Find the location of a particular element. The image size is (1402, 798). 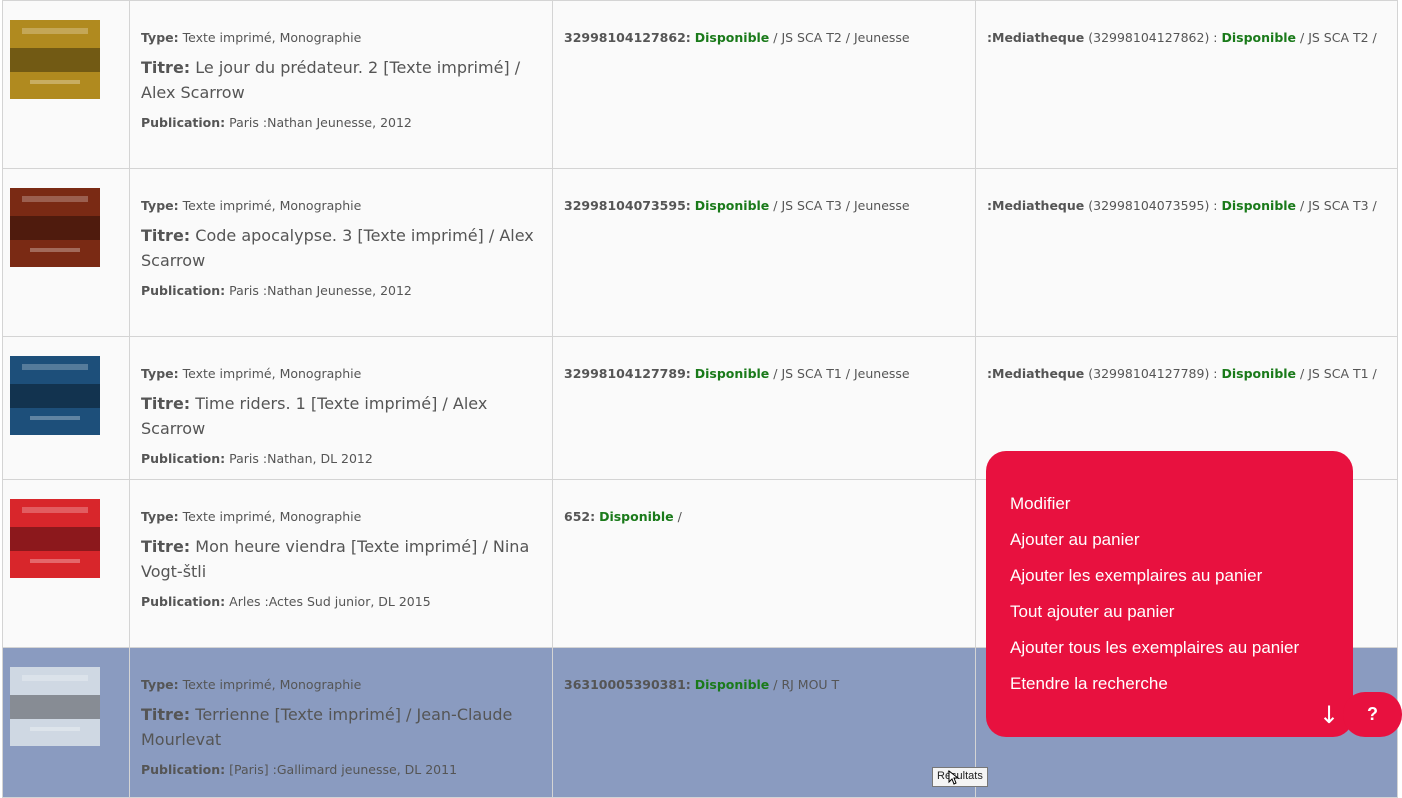

menu-item-add-all-copies-to-cart: Ajouter tous les exemplaires au panier is located at coordinates (1181, 653).